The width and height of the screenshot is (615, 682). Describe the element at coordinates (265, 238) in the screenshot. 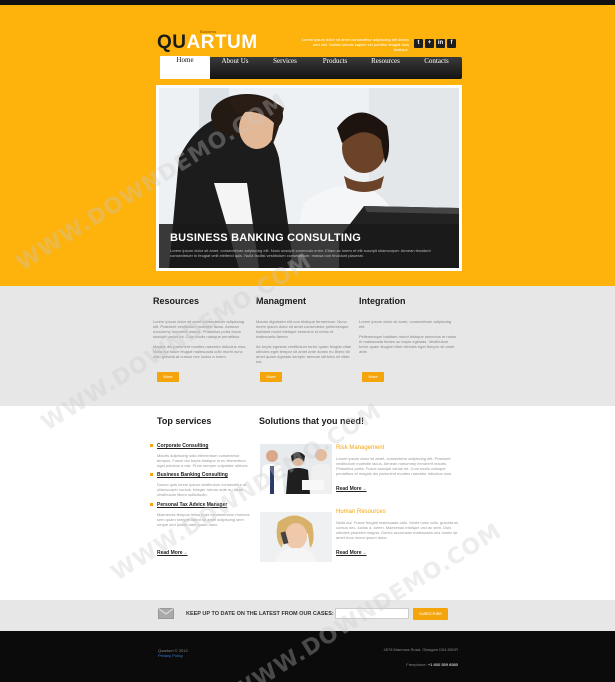

I see `banner-title: BUSINESS BANKING CONSULTING` at that location.